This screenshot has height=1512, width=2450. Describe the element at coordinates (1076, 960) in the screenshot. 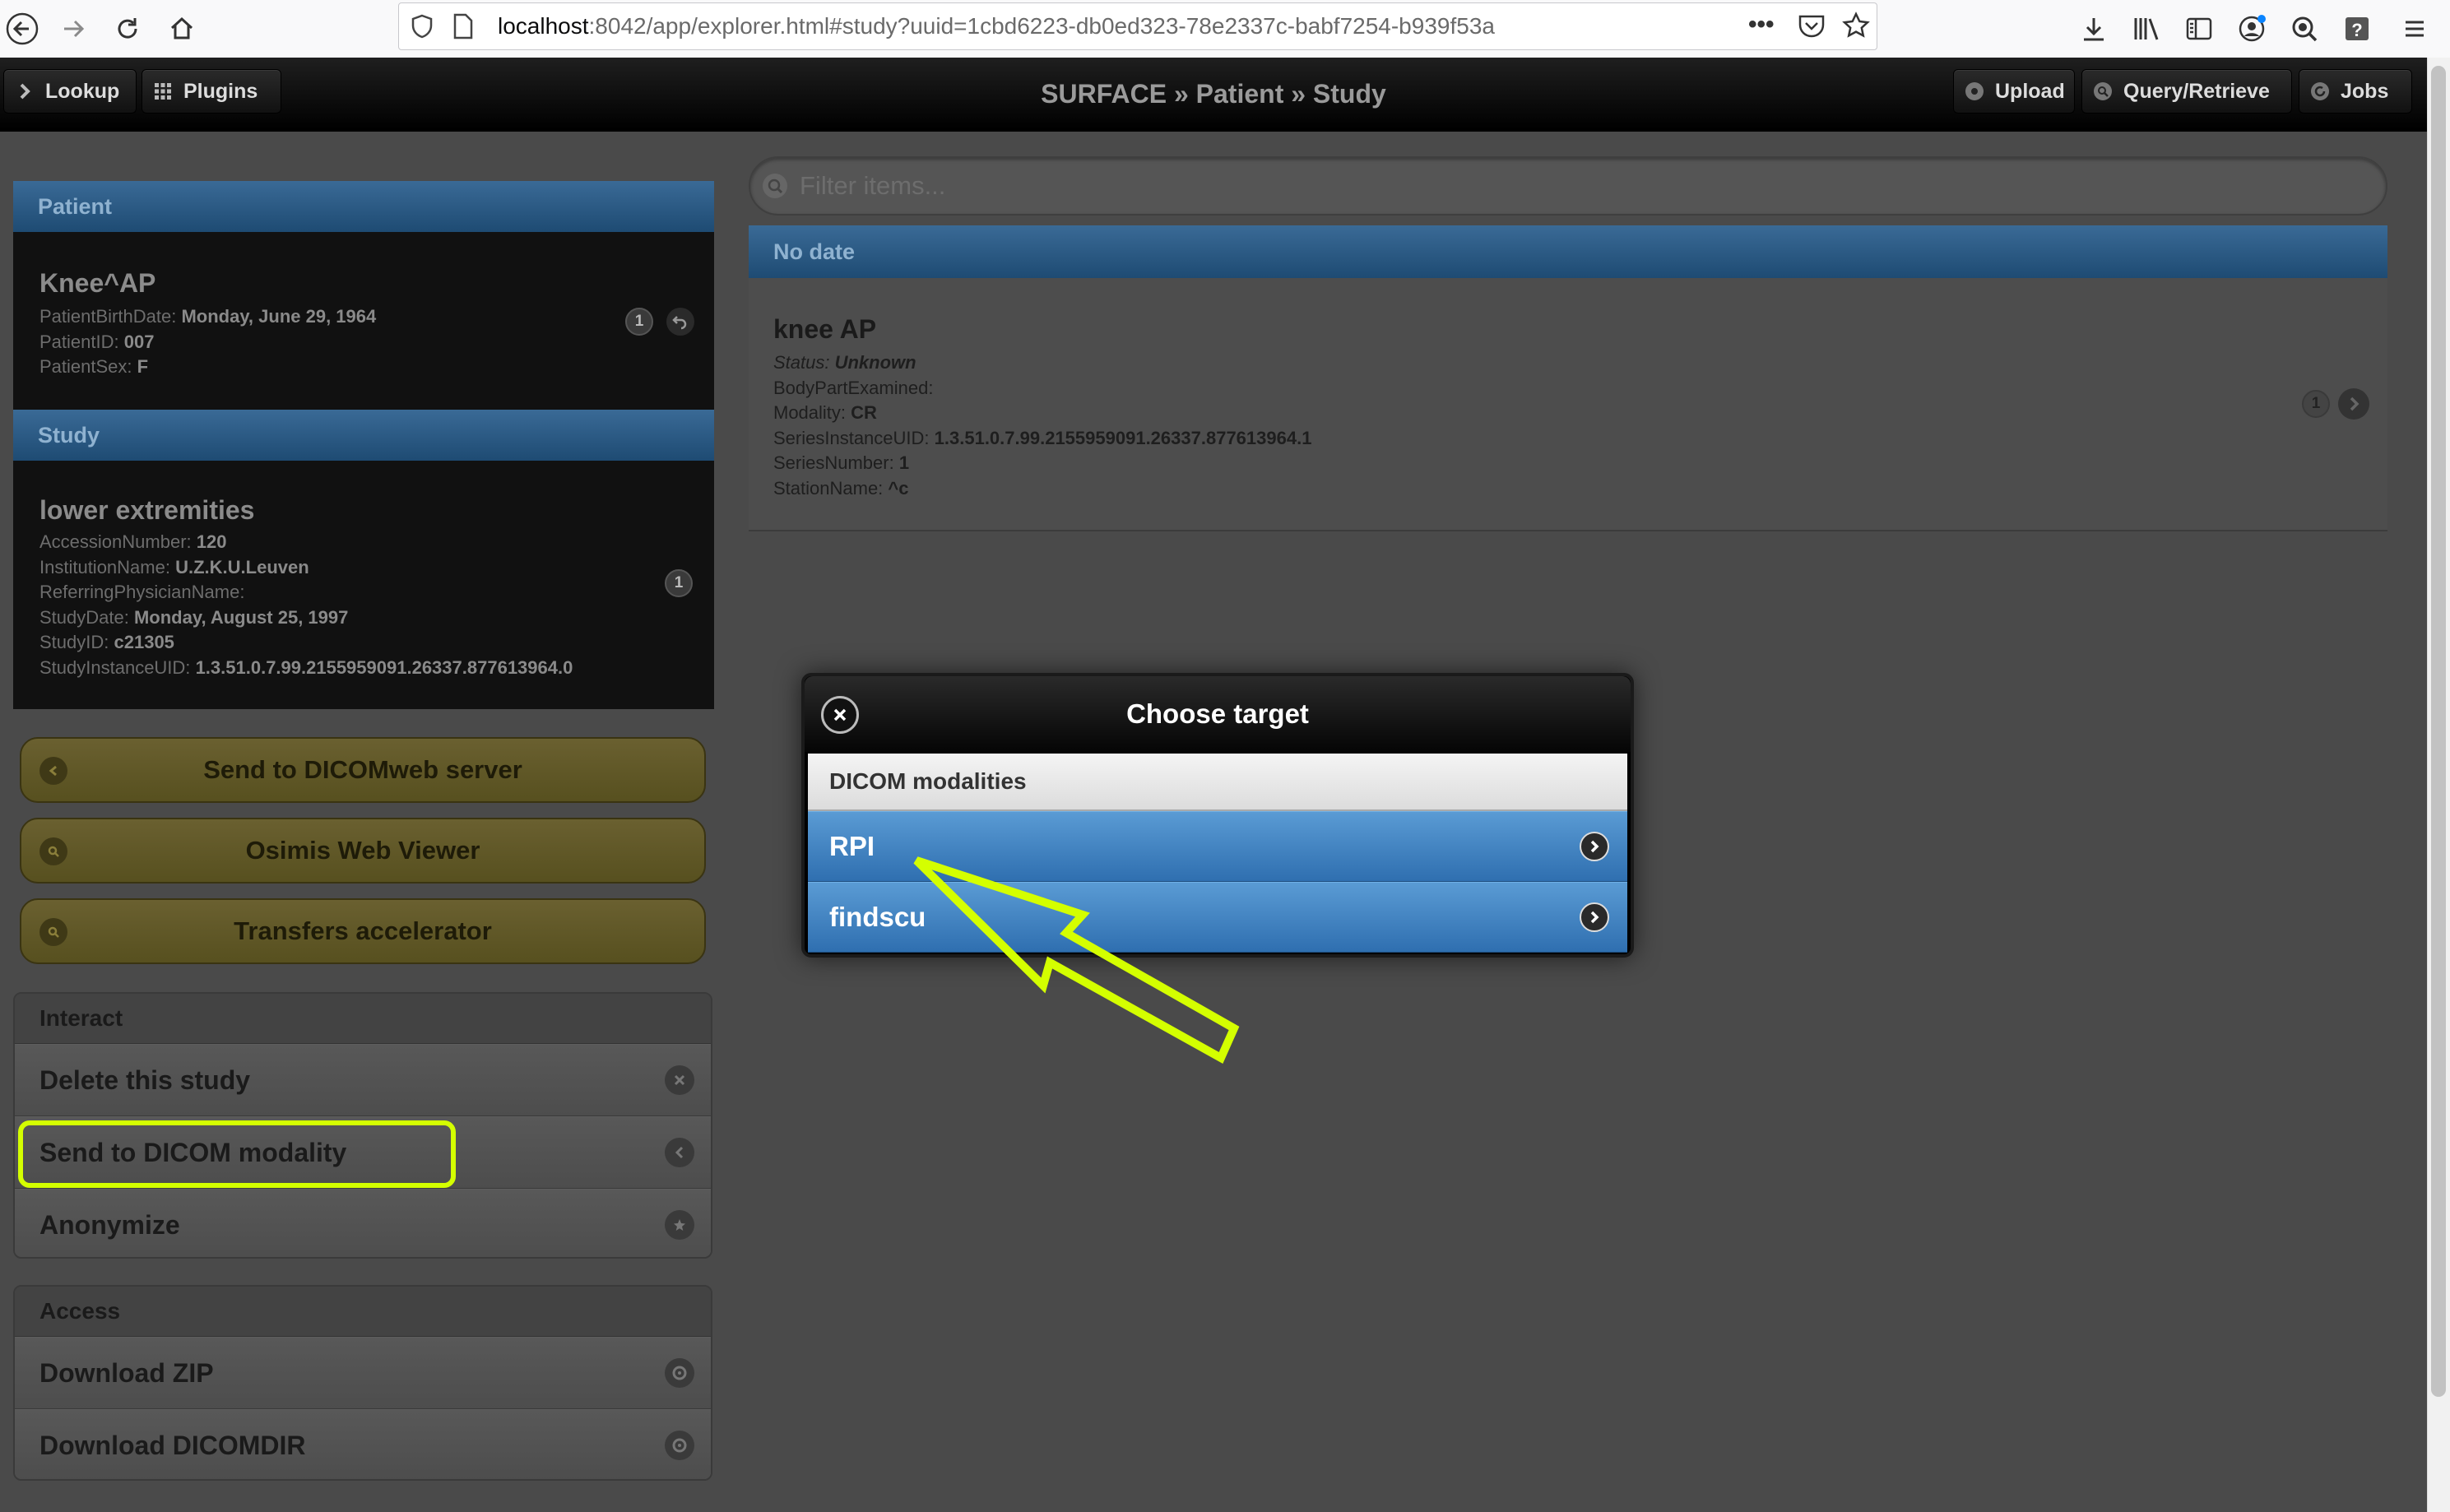

I see `annotation-arrow-icon` at that location.